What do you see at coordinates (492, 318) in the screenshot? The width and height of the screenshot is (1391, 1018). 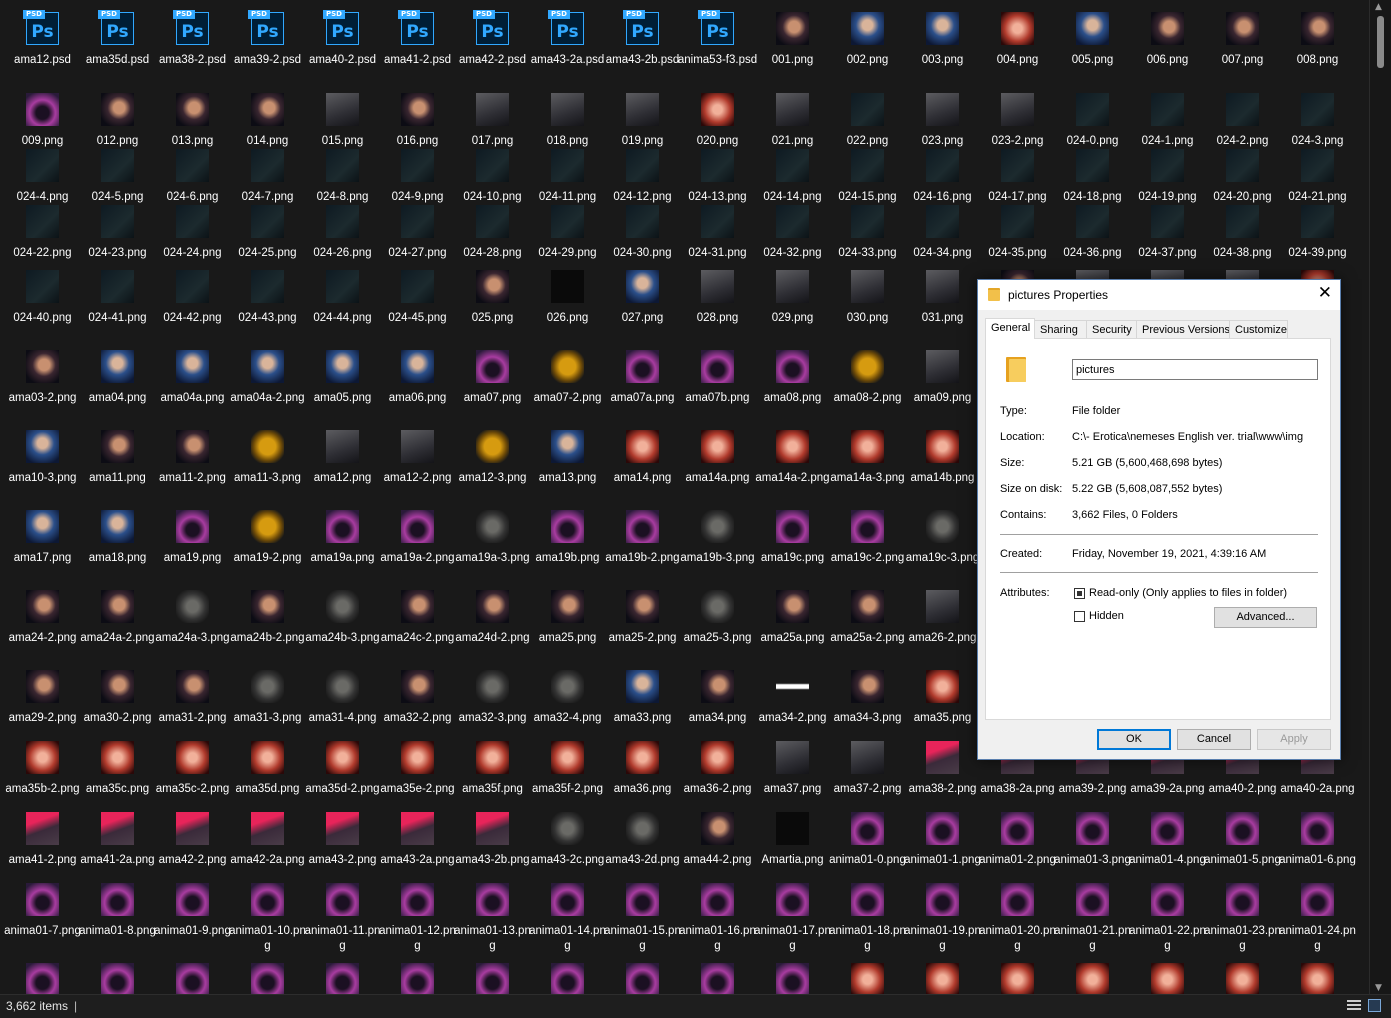 I see `file-name: 025.png` at bounding box center [492, 318].